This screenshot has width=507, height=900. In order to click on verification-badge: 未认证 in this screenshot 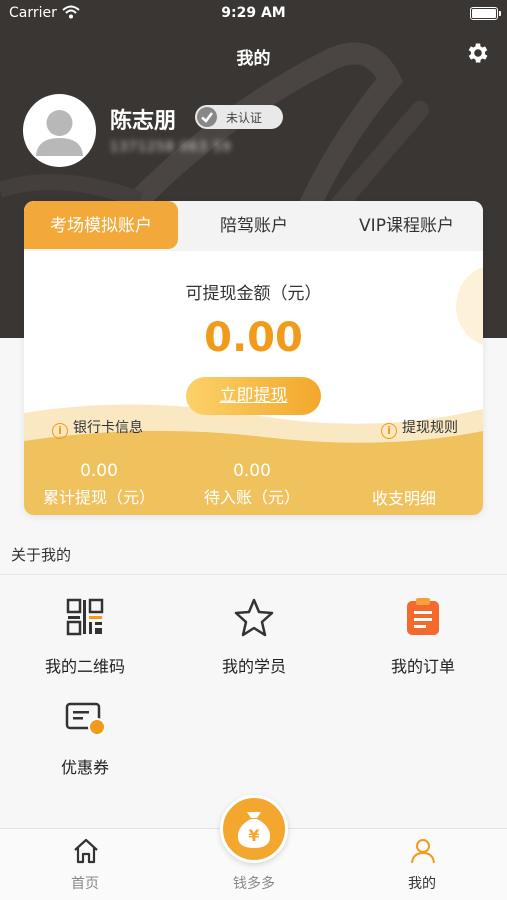, I will do `click(239, 117)`.